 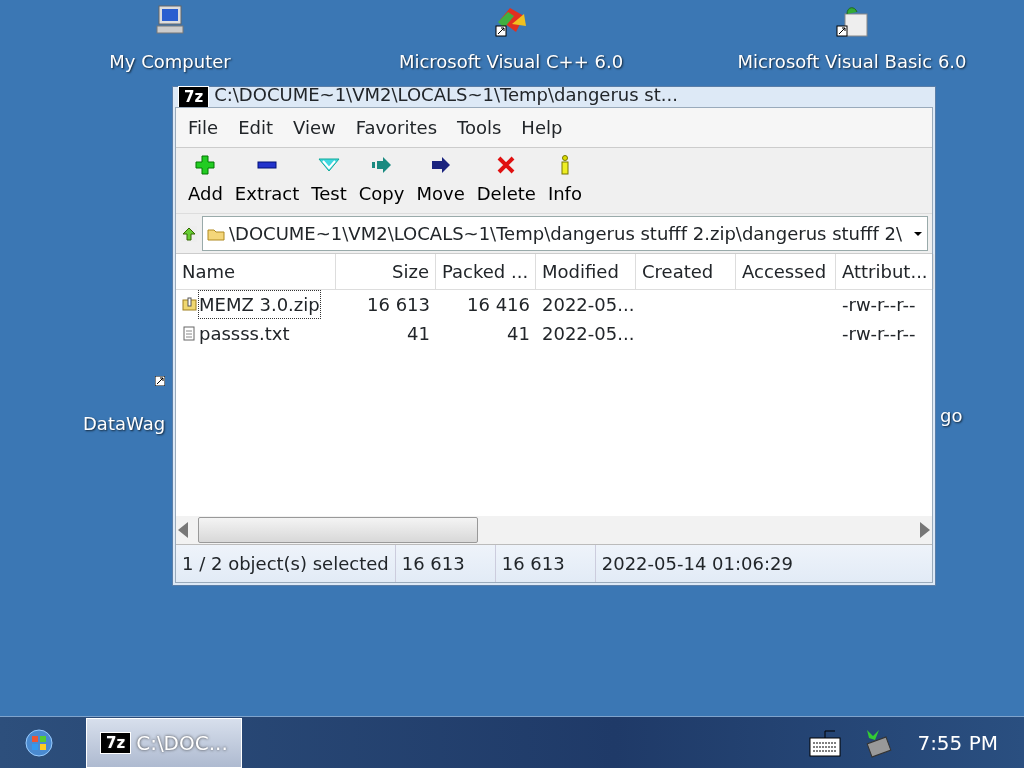 What do you see at coordinates (878, 742) in the screenshot?
I see `network-icon` at bounding box center [878, 742].